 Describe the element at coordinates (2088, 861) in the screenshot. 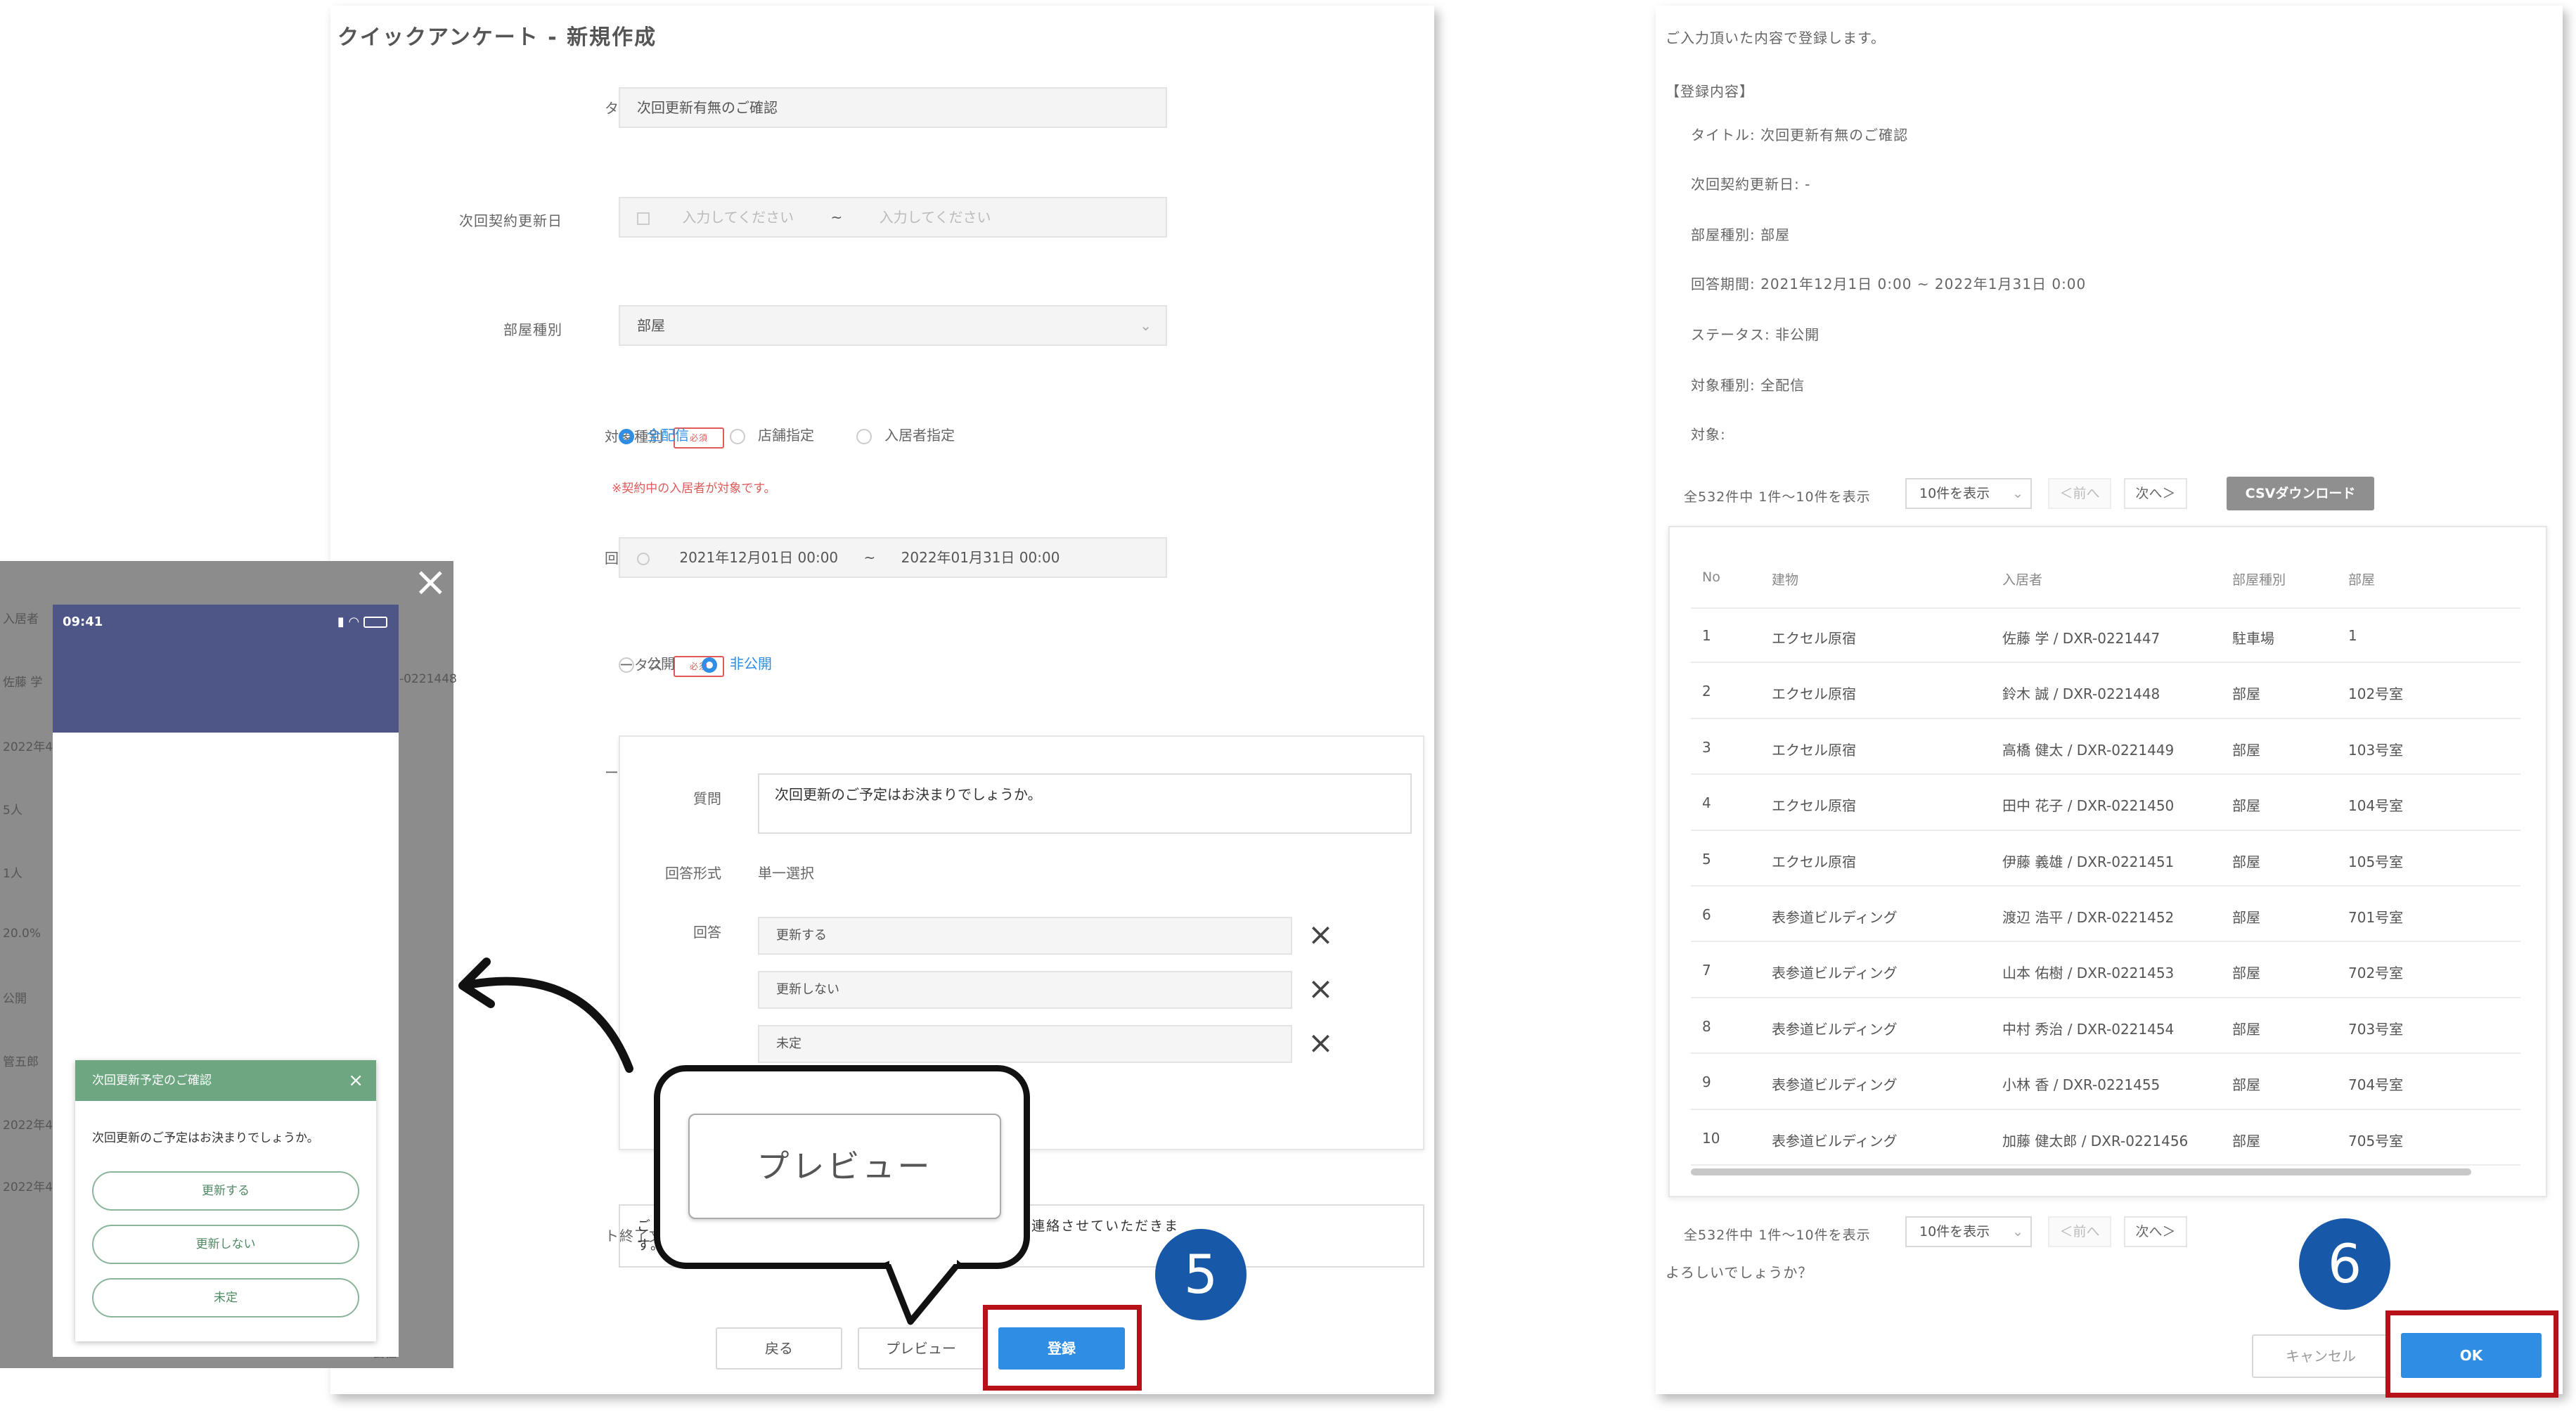

I see `table-cell: 伊藤 義雄 / DXR-0221451` at that location.